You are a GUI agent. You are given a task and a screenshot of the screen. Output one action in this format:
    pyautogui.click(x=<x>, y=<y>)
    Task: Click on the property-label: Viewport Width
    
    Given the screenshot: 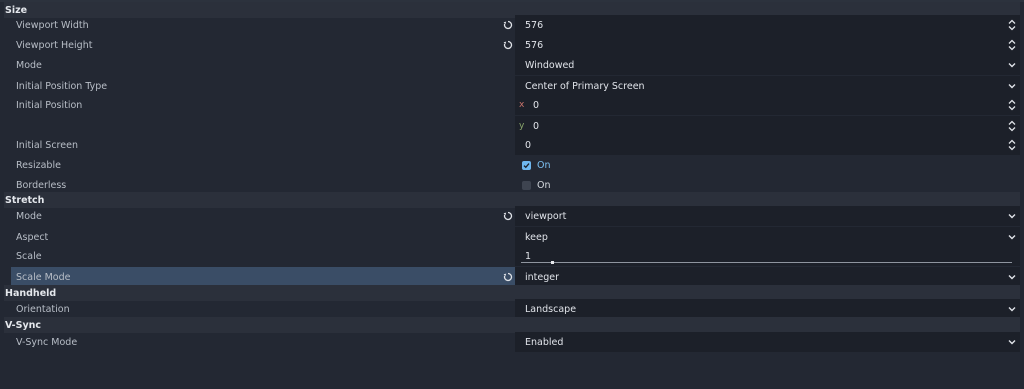 What is the action you would take?
    pyautogui.click(x=52, y=25)
    